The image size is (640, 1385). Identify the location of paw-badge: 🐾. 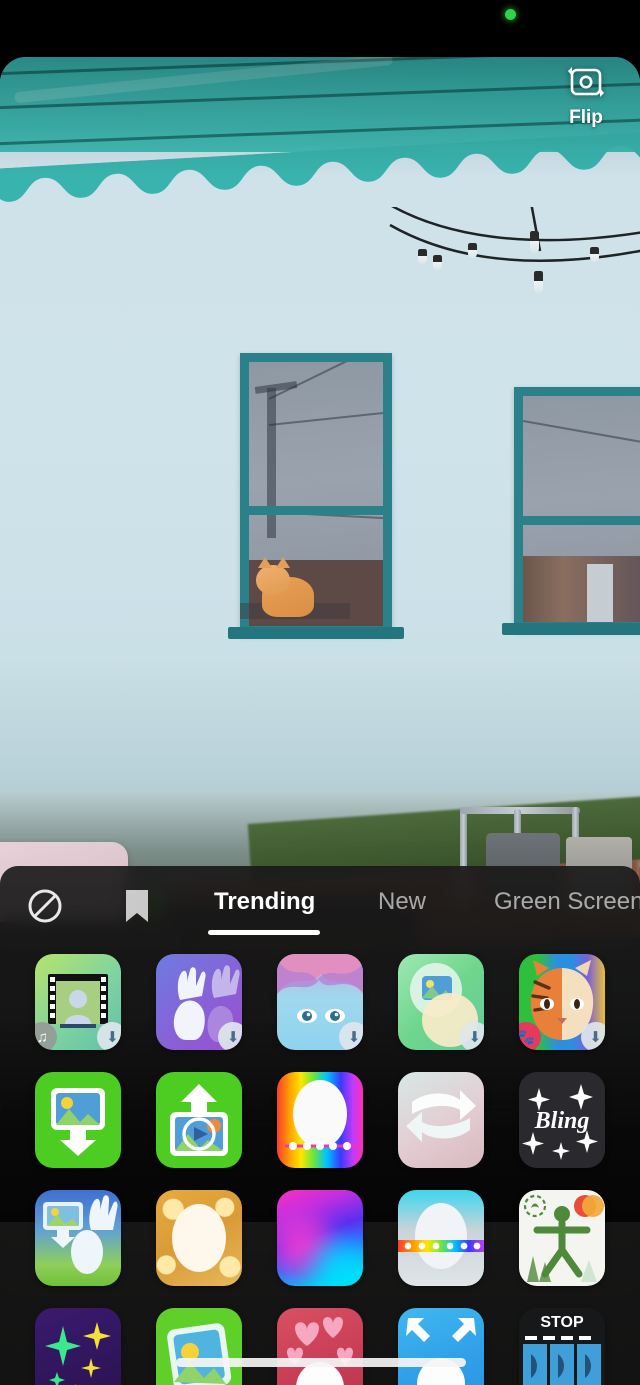
(529, 1036).